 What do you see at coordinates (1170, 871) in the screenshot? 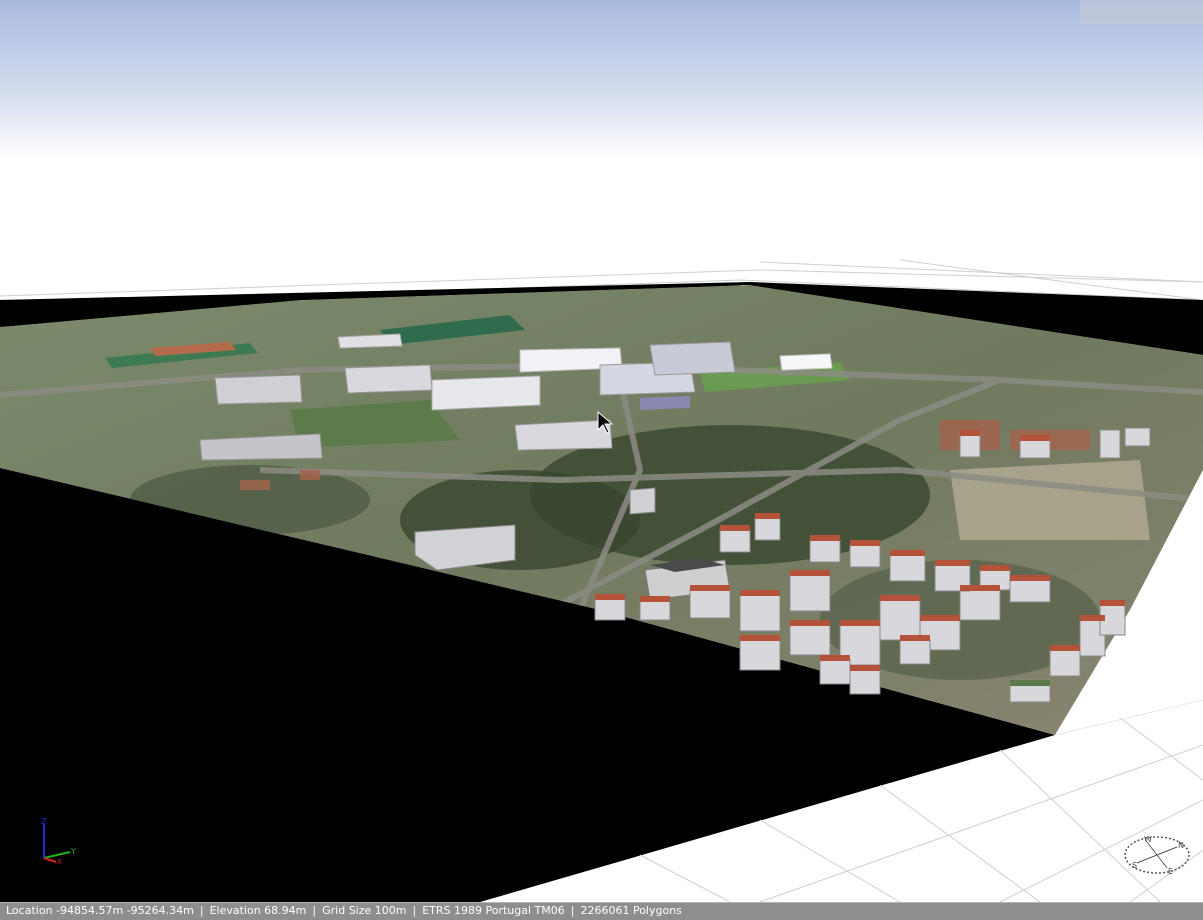
I see `compass-e: E` at bounding box center [1170, 871].